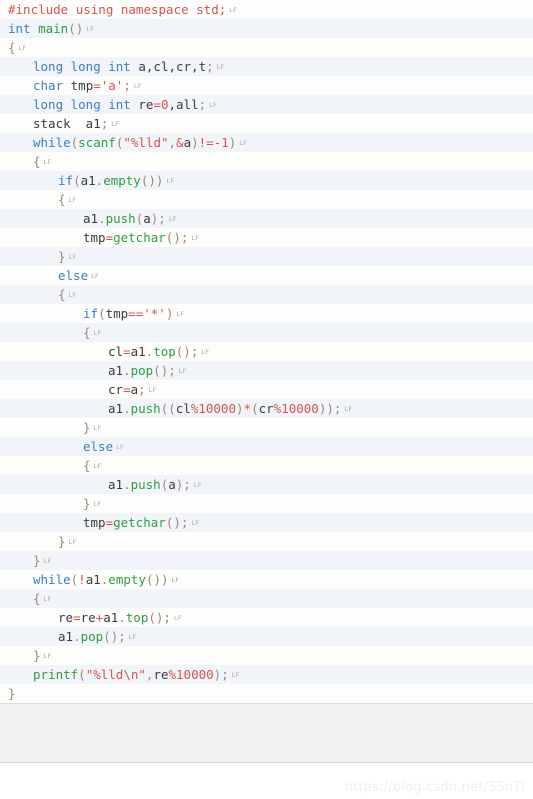 Image resolution: width=533 pixels, height=799 pixels. What do you see at coordinates (139, 522) in the screenshot?
I see `code-token-fn: getchar` at bounding box center [139, 522].